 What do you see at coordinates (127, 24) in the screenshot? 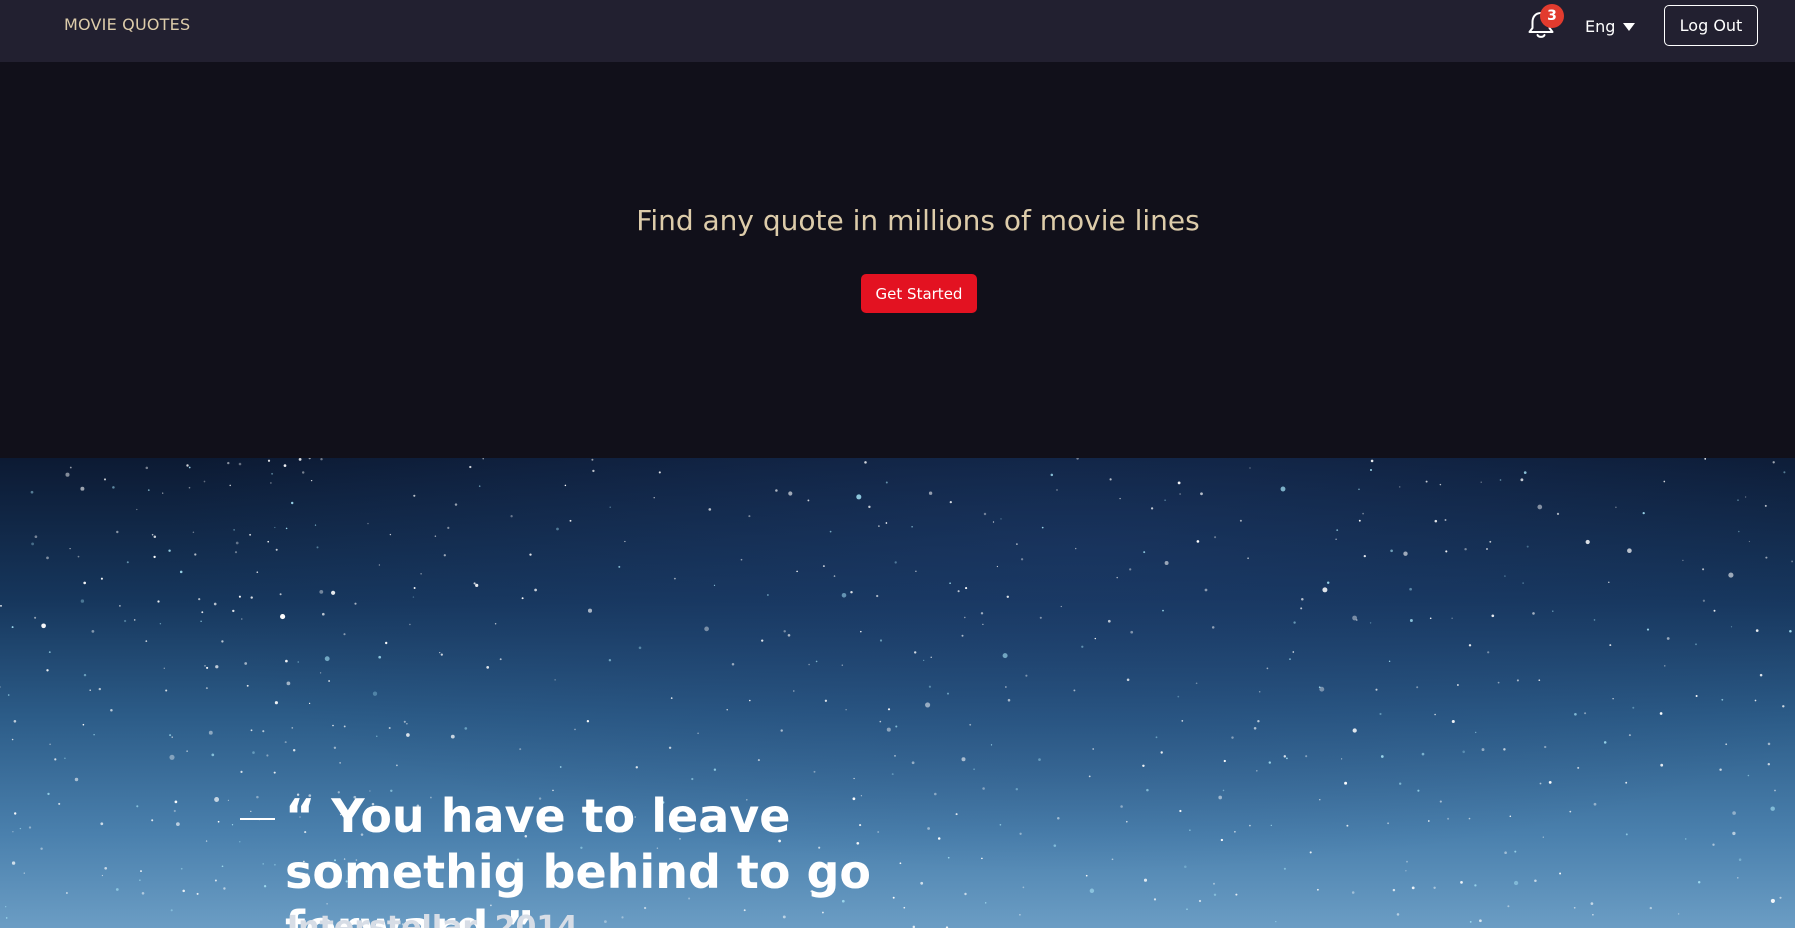
I see `brand-logo-link: MOVIE QUOTES` at bounding box center [127, 24].